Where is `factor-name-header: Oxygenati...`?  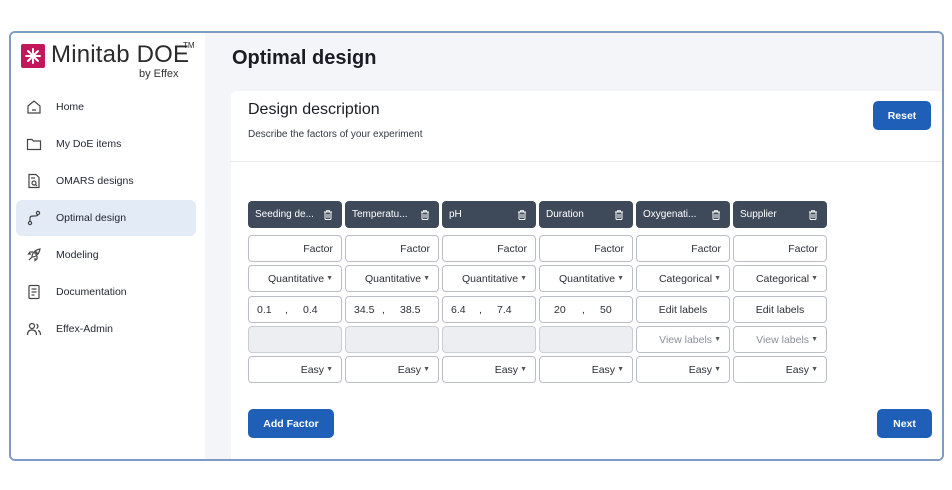
factor-name-header: Oxygenati... is located at coordinates (683, 214).